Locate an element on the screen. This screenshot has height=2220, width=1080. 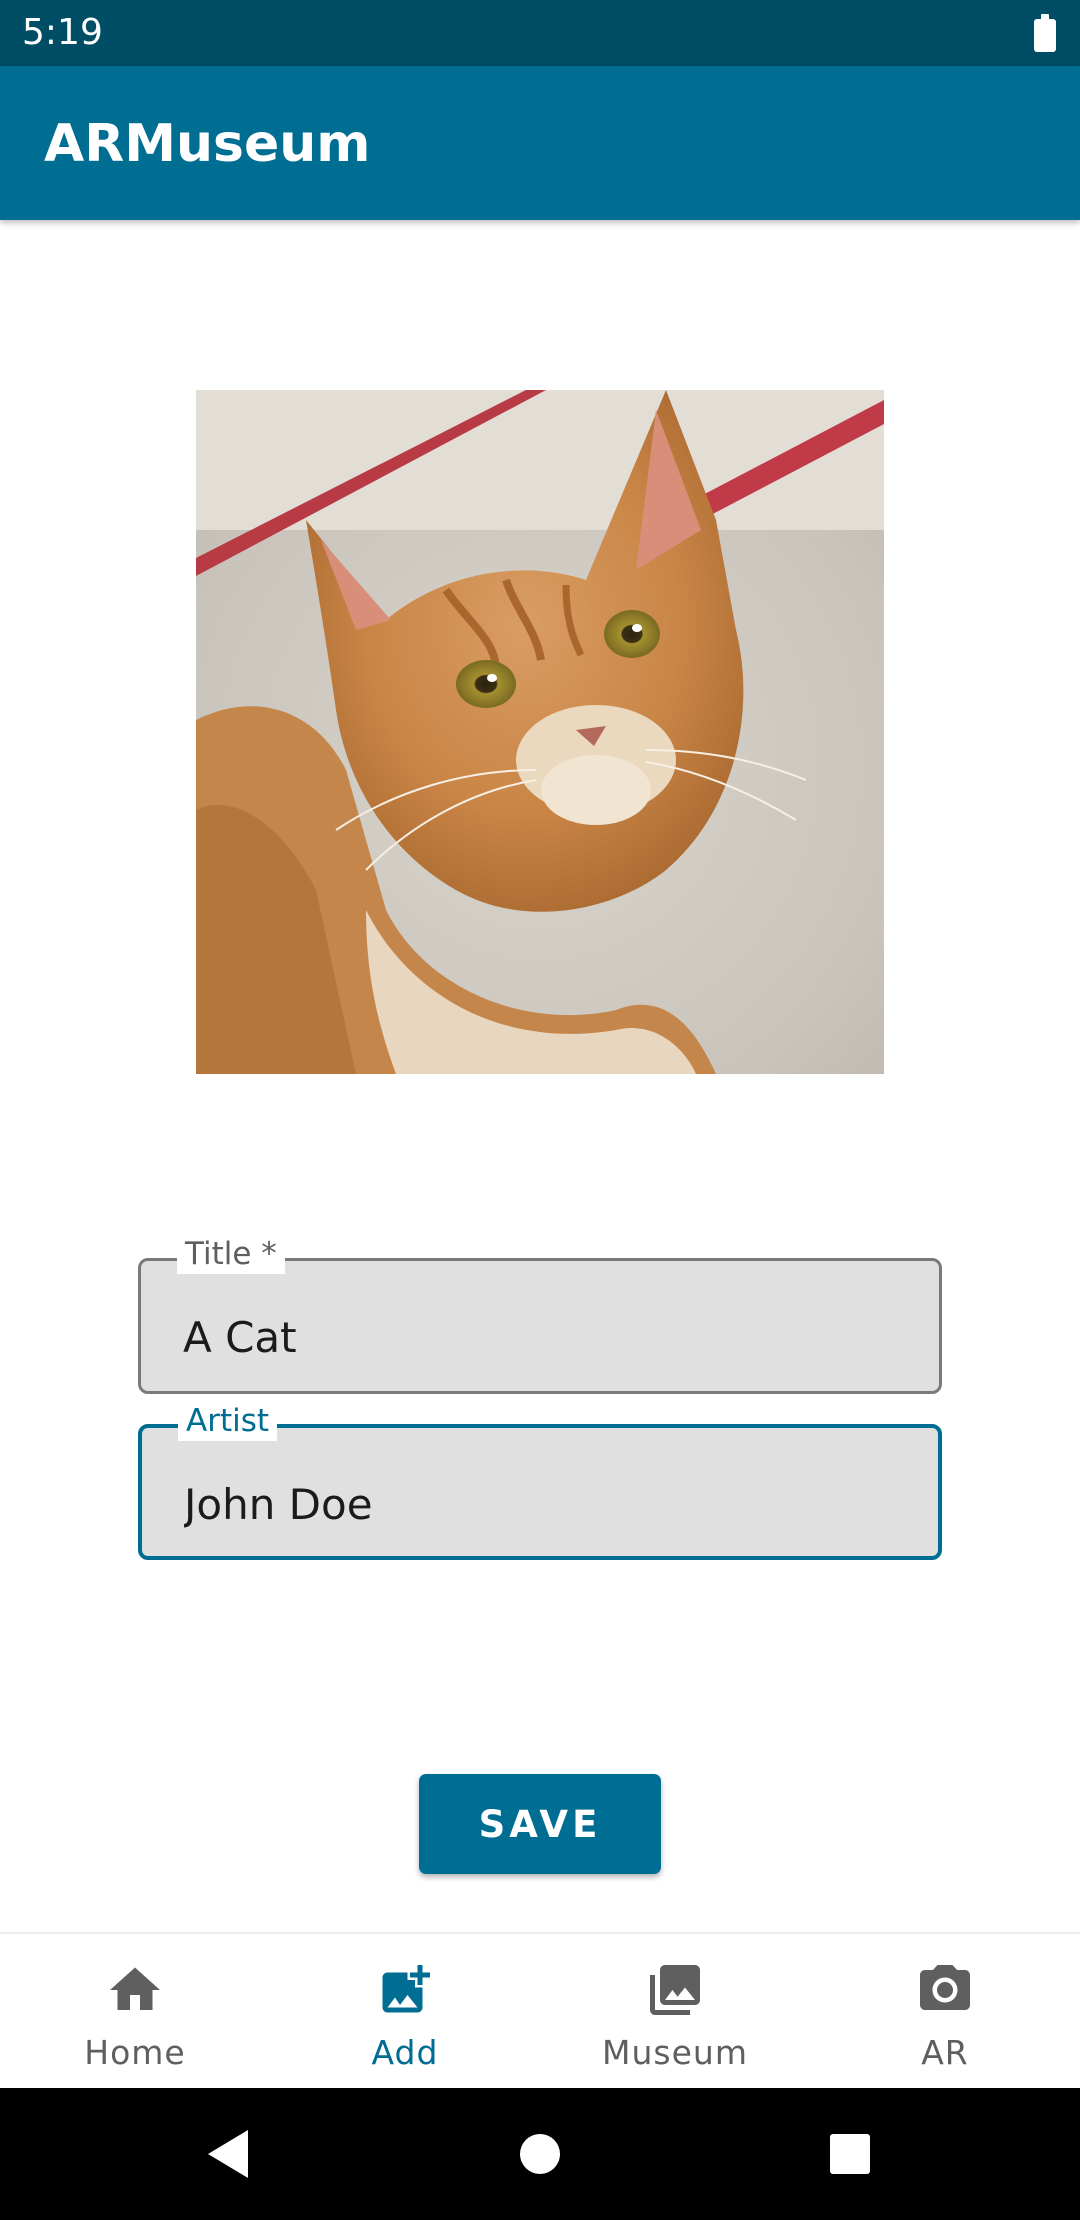
title-input is located at coordinates (533, 1337).